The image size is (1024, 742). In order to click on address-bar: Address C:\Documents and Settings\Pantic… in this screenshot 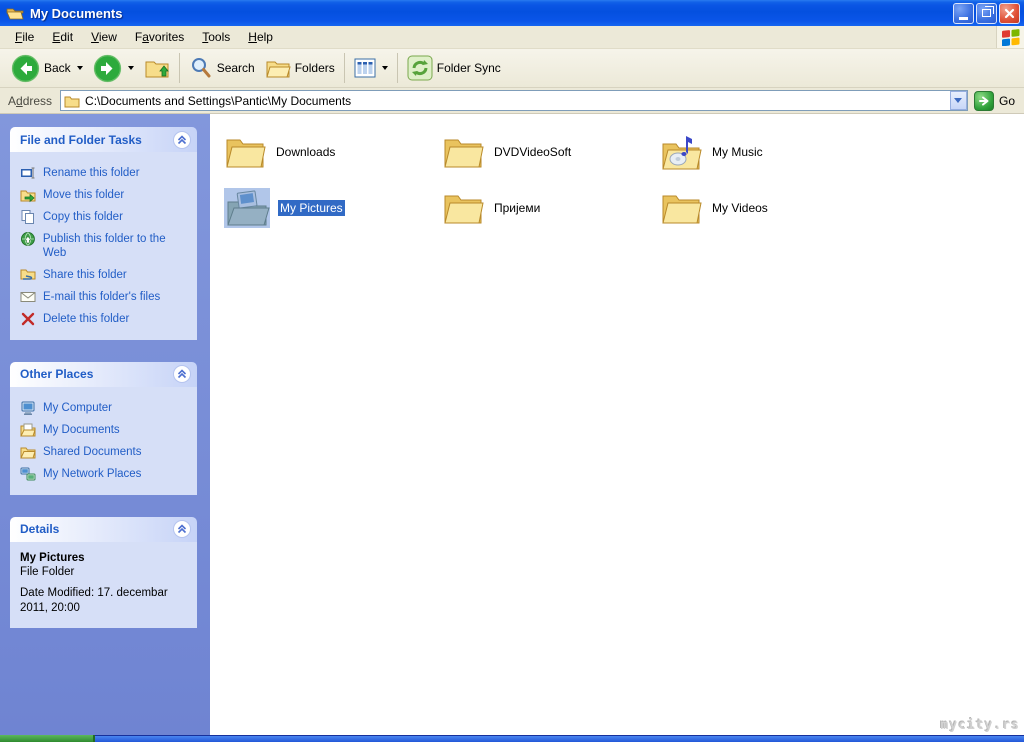, I will do `click(512, 101)`.